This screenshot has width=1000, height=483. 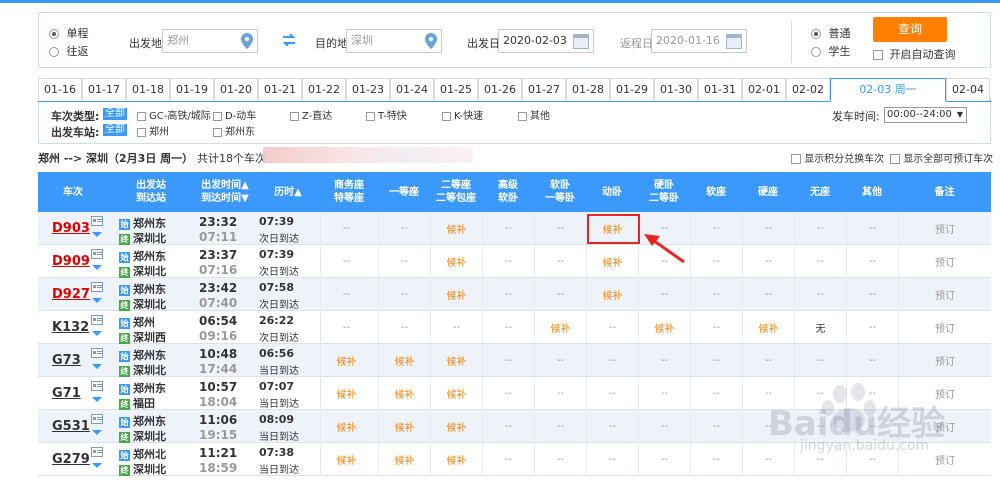 What do you see at coordinates (66, 393) in the screenshot?
I see `train-number-link: G71` at bounding box center [66, 393].